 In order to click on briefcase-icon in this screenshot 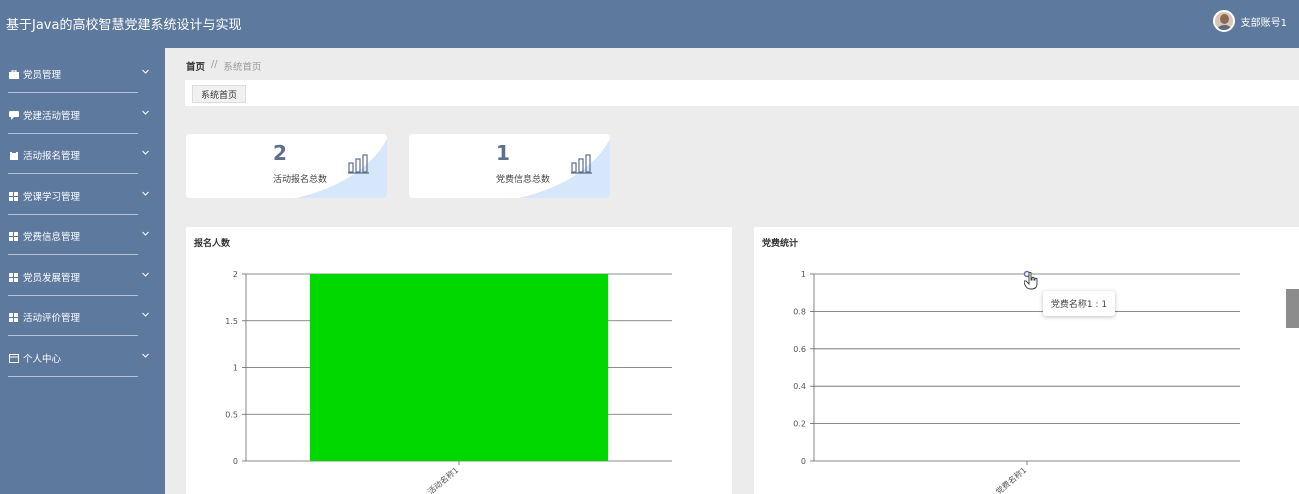, I will do `click(14, 74)`.